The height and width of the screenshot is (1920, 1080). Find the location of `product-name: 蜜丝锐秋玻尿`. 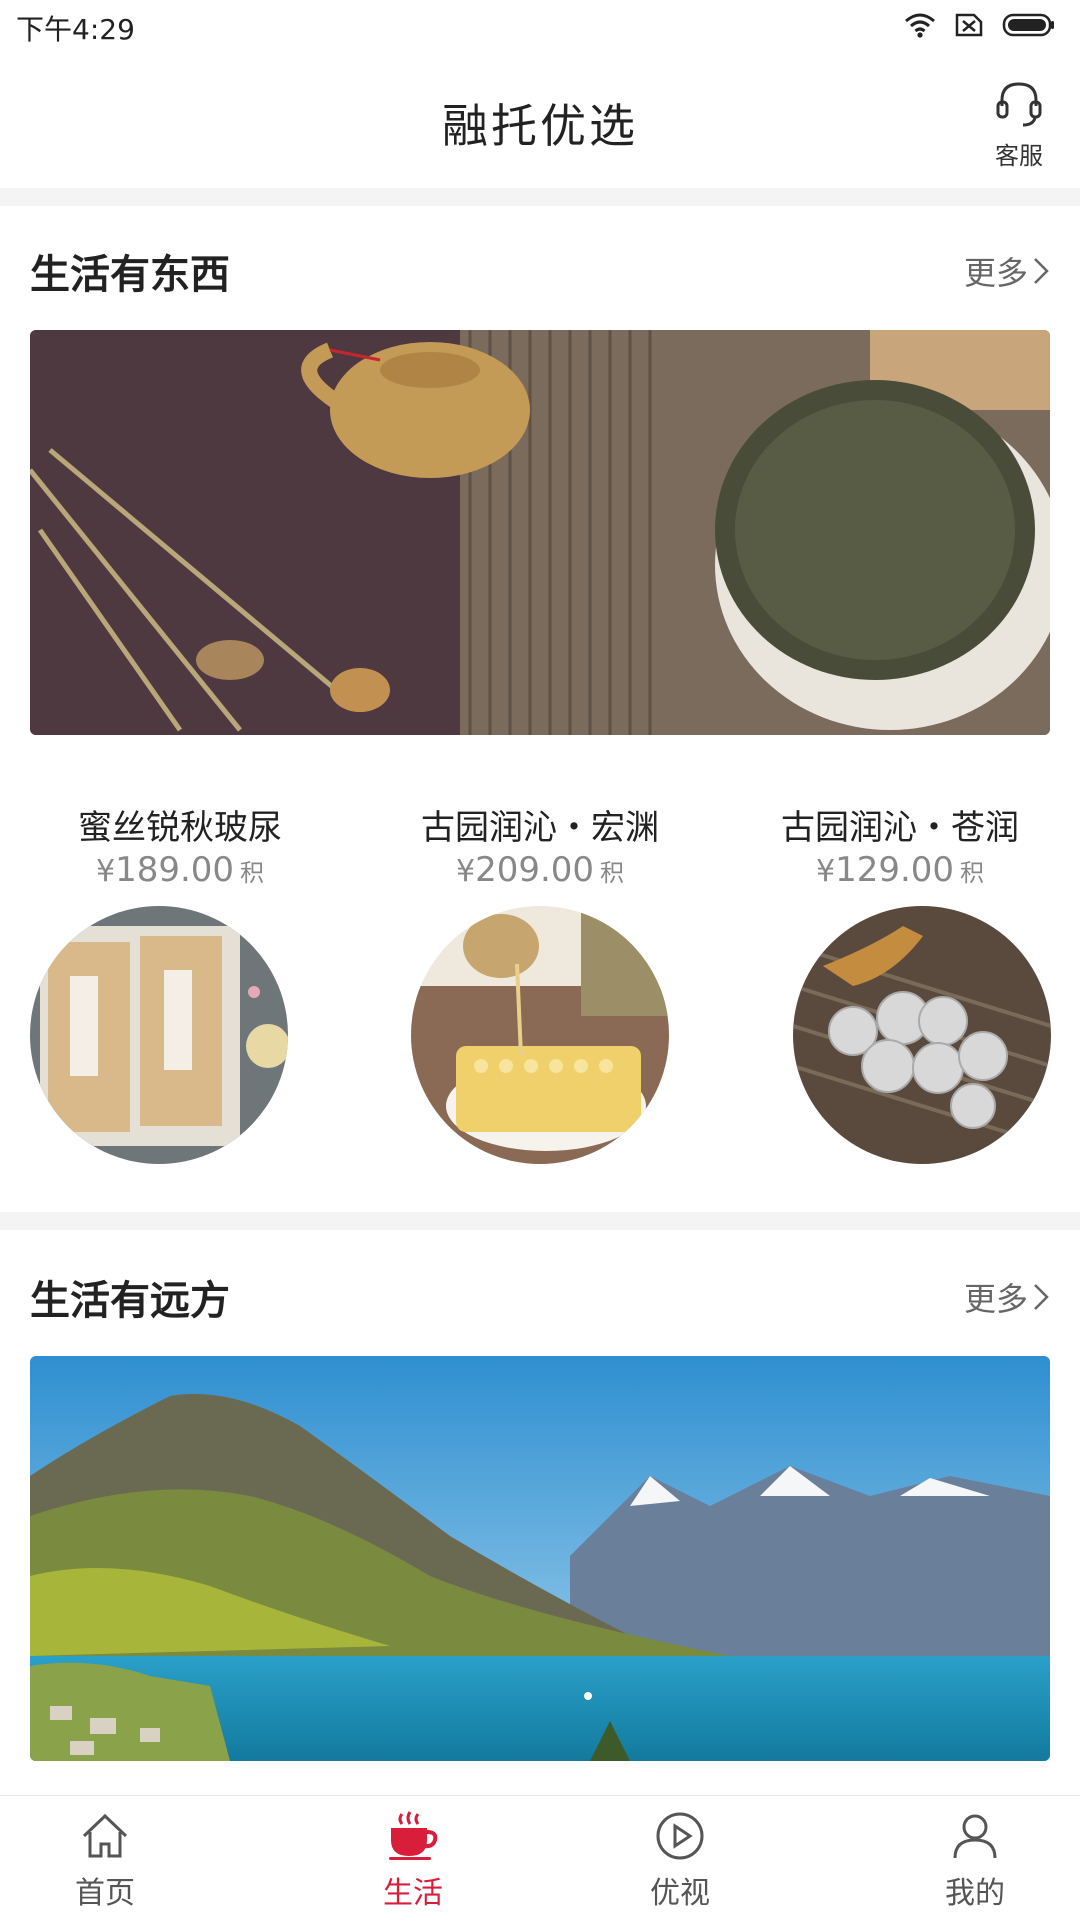

product-name: 蜜丝锐秋玻尿 is located at coordinates (180, 828).